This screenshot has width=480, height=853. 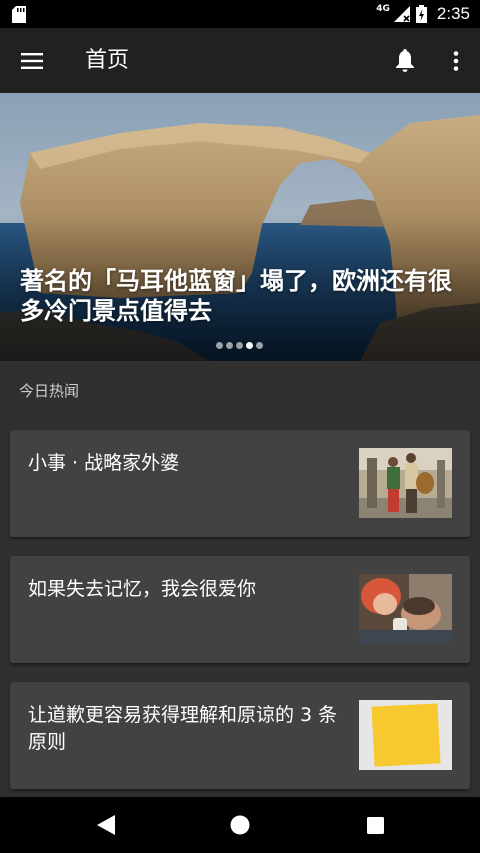 I want to click on sticky-note-image, so click(x=405, y=735).